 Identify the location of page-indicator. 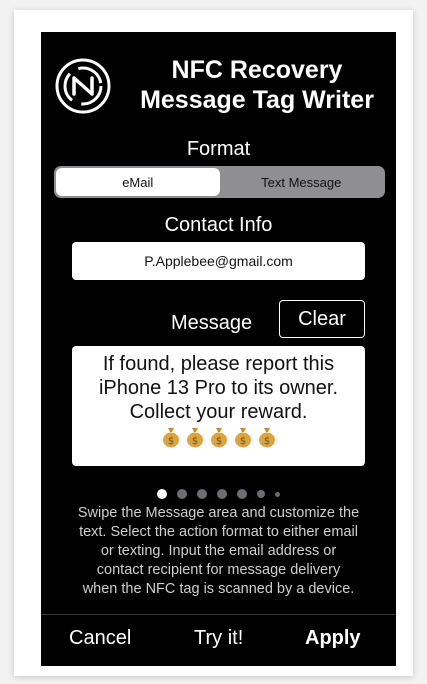
(218, 494).